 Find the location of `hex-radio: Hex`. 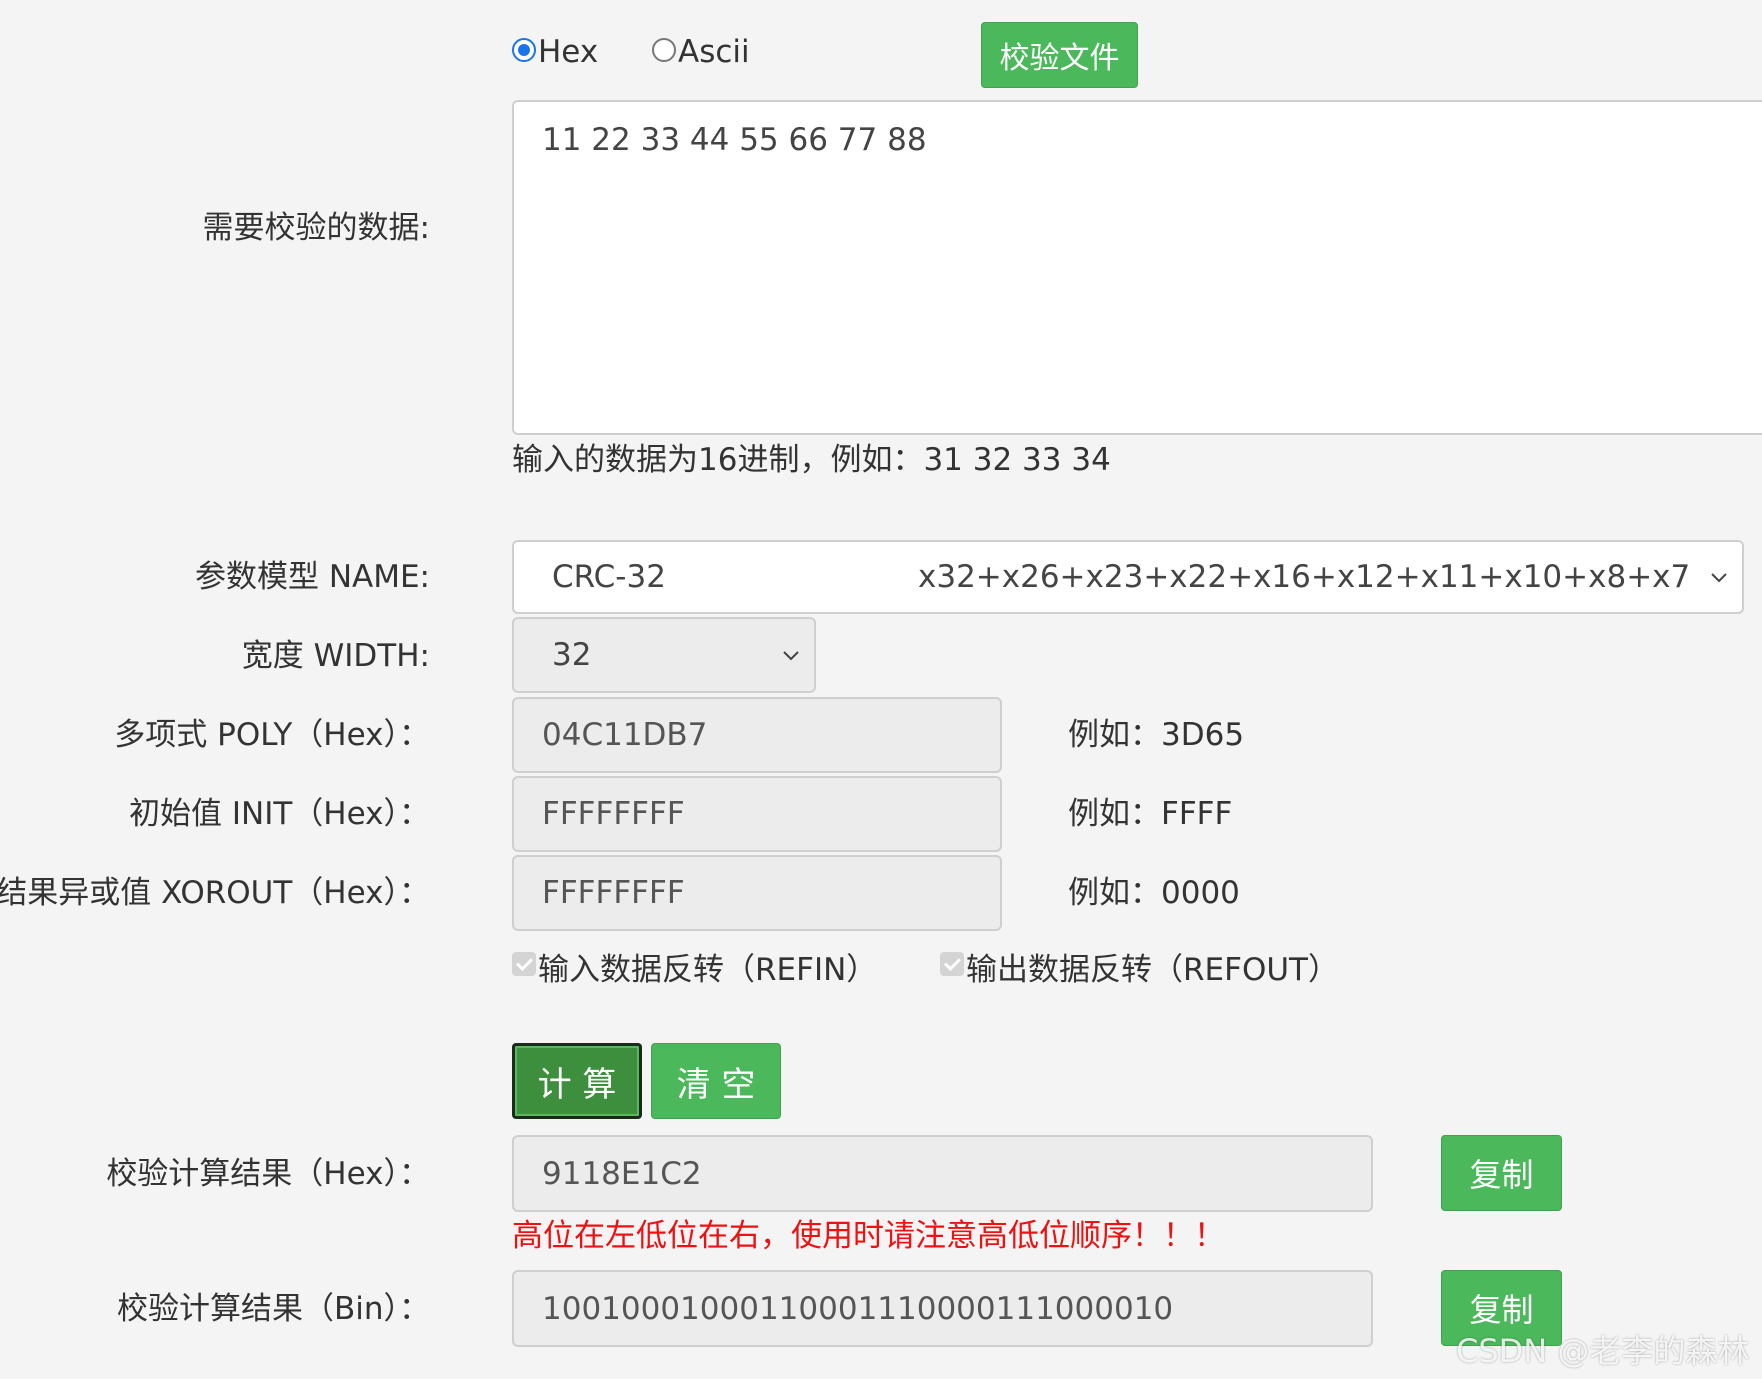

hex-radio: Hex is located at coordinates (555, 52).